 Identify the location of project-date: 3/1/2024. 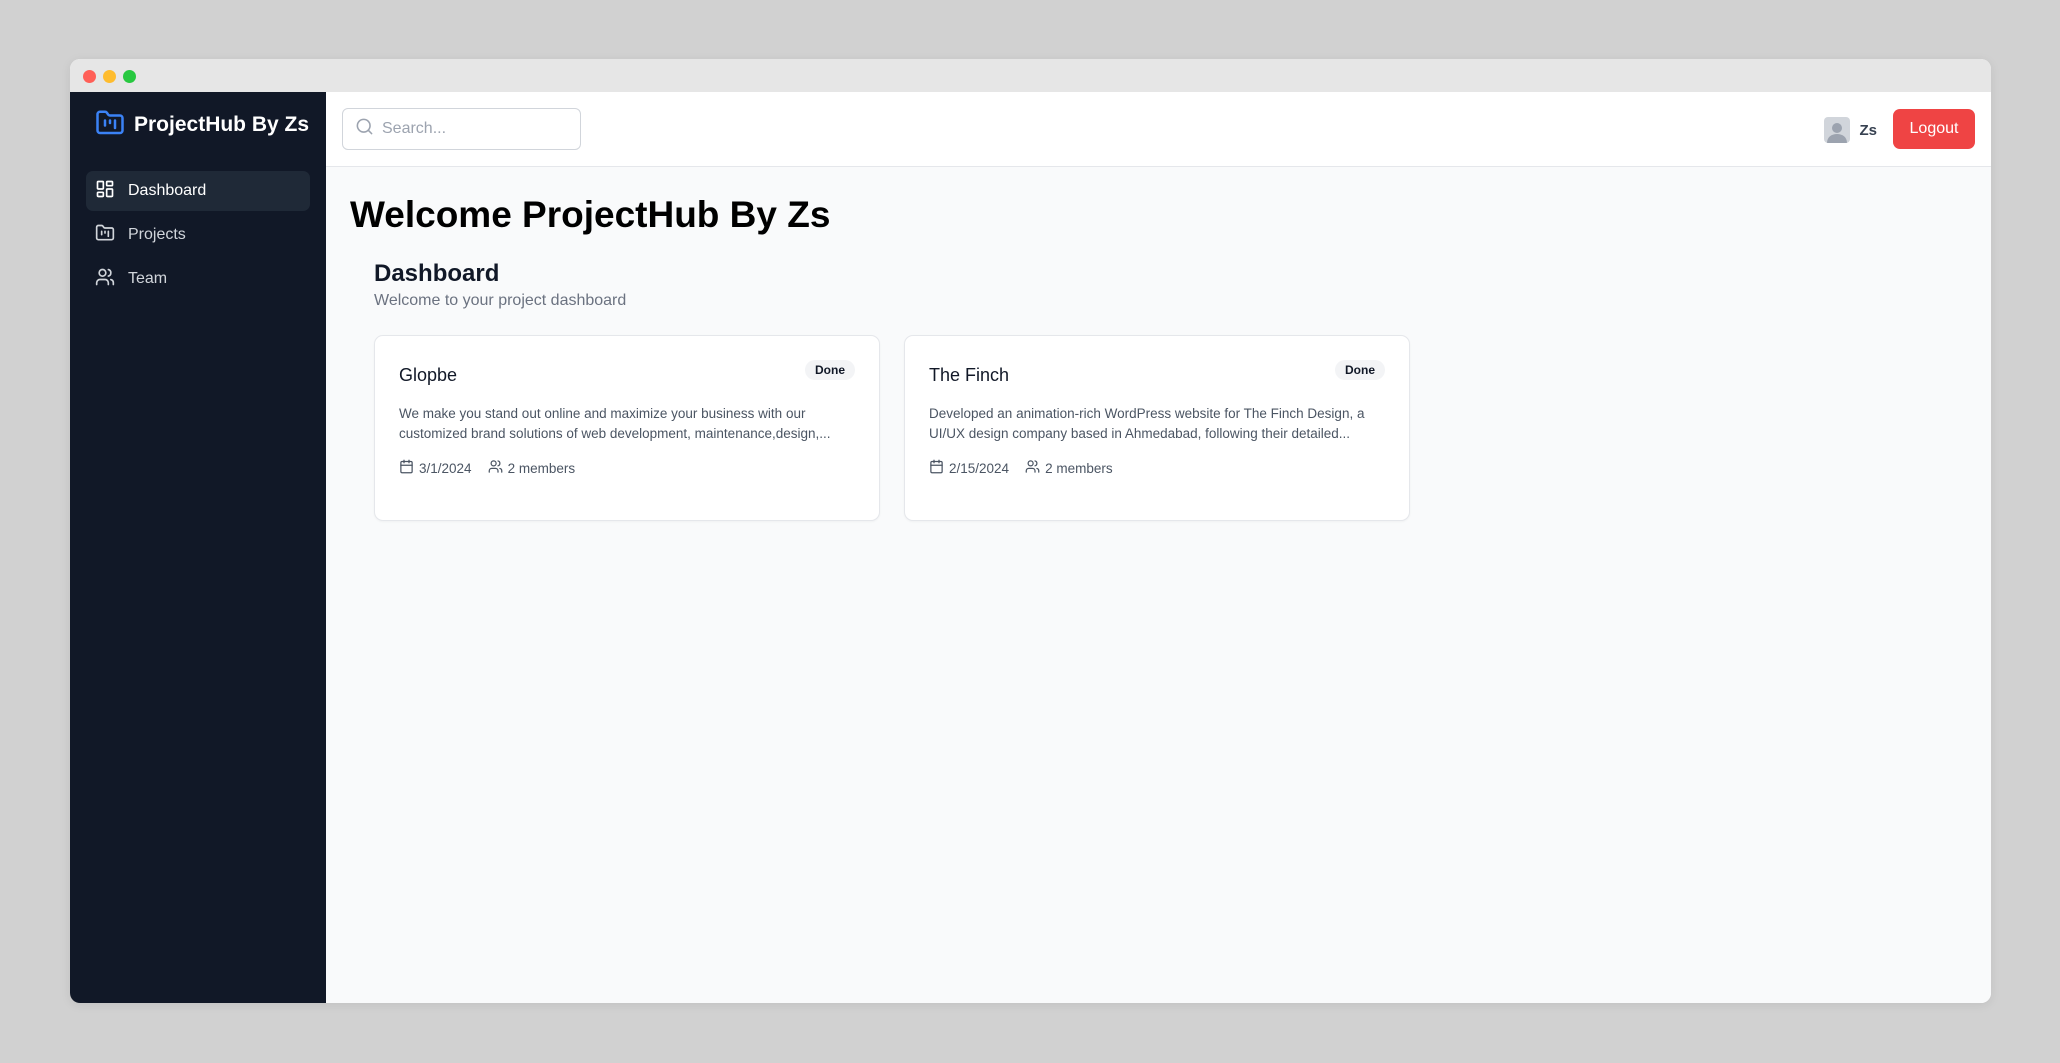
(435, 468).